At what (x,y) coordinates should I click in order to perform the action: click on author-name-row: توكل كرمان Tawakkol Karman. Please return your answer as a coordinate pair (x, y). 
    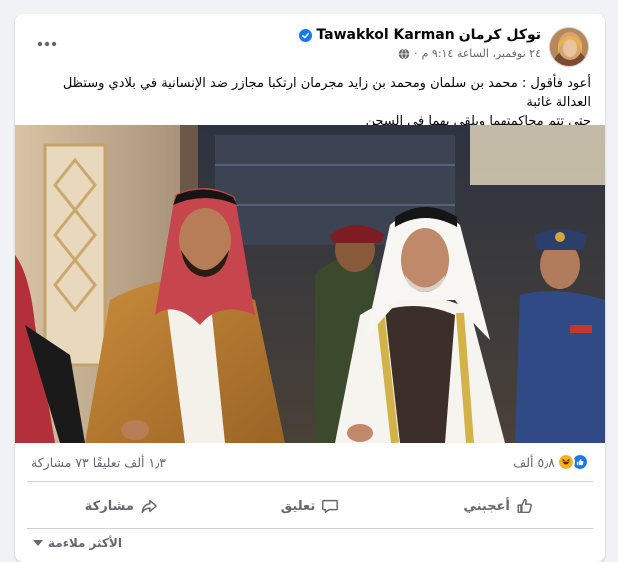
    Looking at the image, I should click on (420, 35).